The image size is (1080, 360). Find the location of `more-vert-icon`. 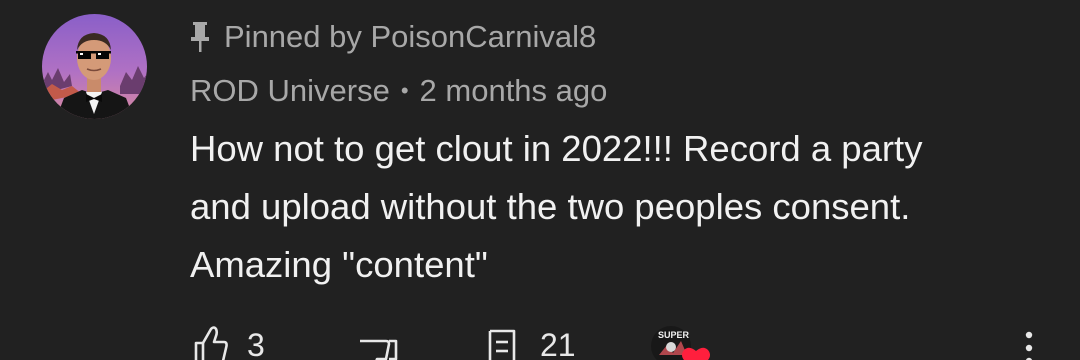

more-vert-icon is located at coordinates (1029, 345).